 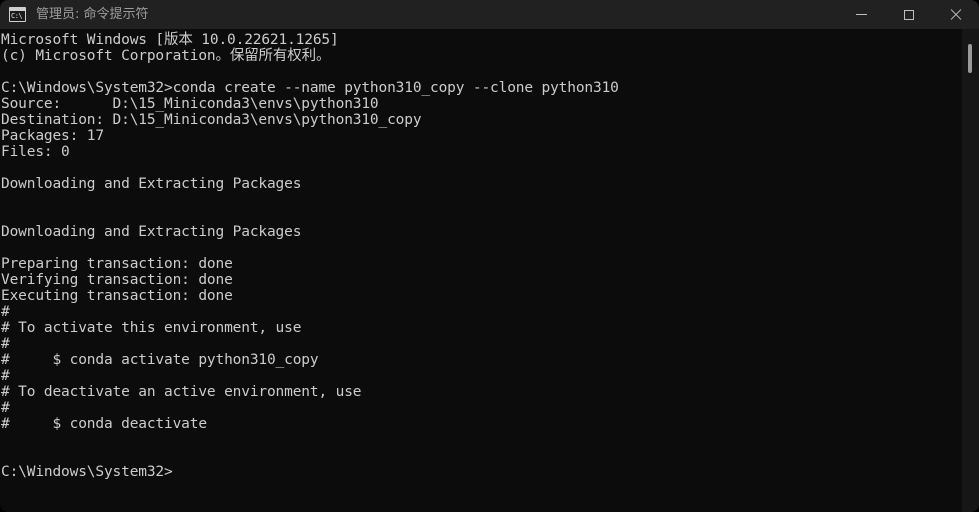 What do you see at coordinates (970, 270) in the screenshot?
I see `vertical-scrollbar` at bounding box center [970, 270].